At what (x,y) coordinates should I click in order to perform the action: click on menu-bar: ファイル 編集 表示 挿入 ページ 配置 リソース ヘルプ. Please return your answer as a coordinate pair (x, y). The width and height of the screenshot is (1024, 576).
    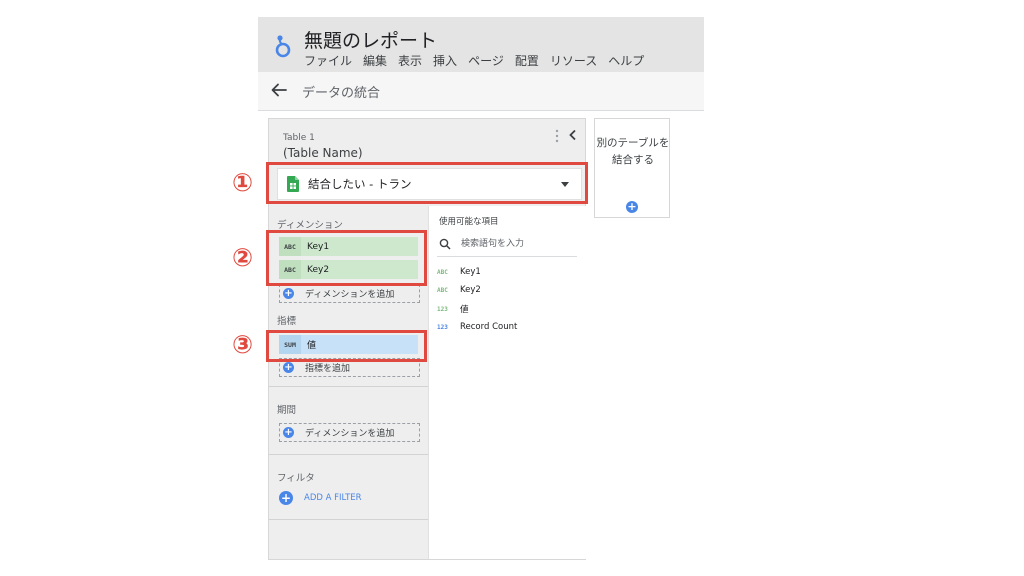
    Looking at the image, I should click on (474, 60).